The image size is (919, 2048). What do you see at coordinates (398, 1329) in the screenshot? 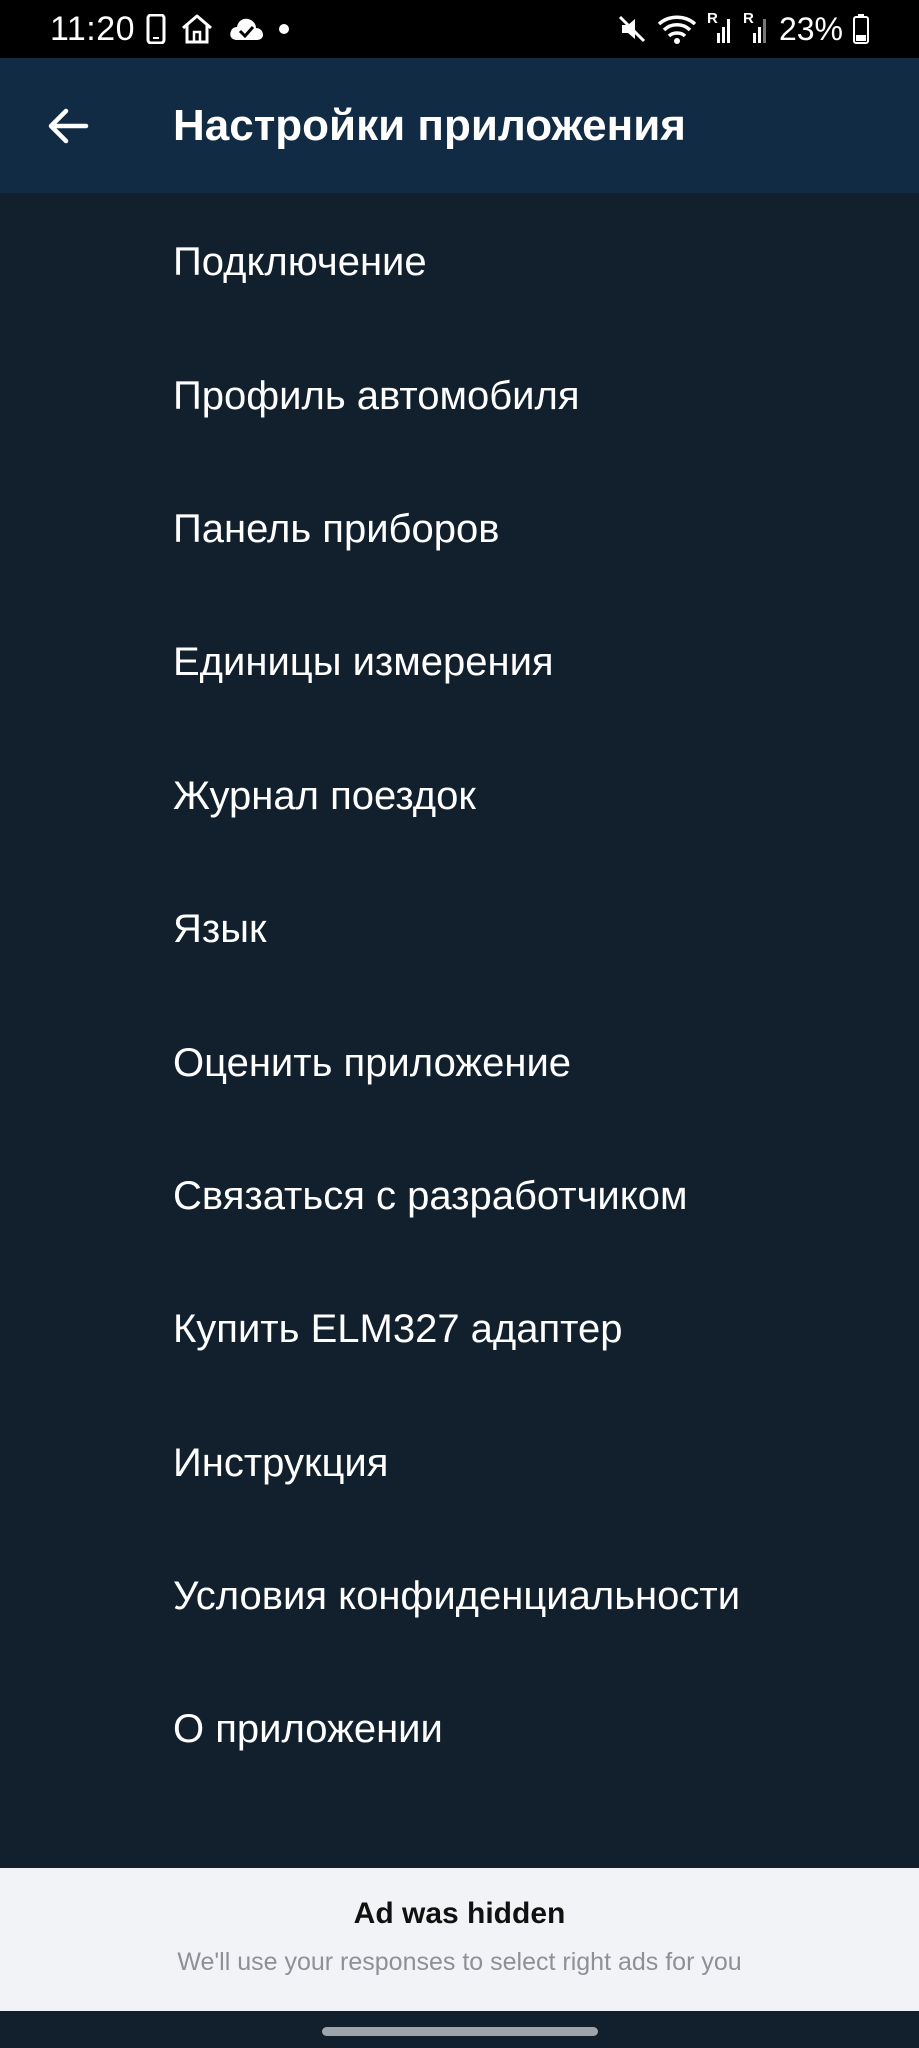
I see `menu-item-label: Купить ELM327 адаптер` at bounding box center [398, 1329].